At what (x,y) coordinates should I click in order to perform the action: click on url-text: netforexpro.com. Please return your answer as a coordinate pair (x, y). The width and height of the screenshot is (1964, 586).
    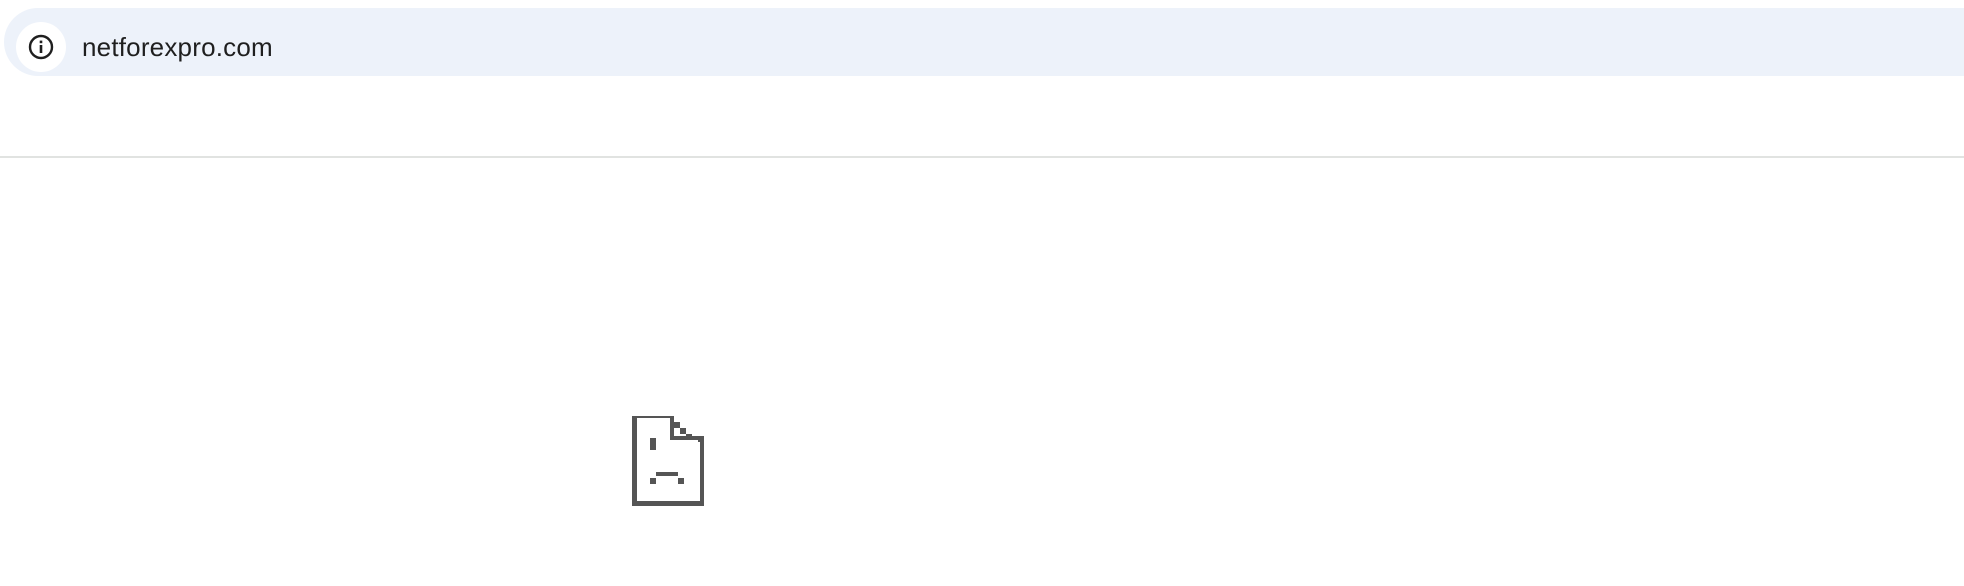
    Looking at the image, I should click on (177, 47).